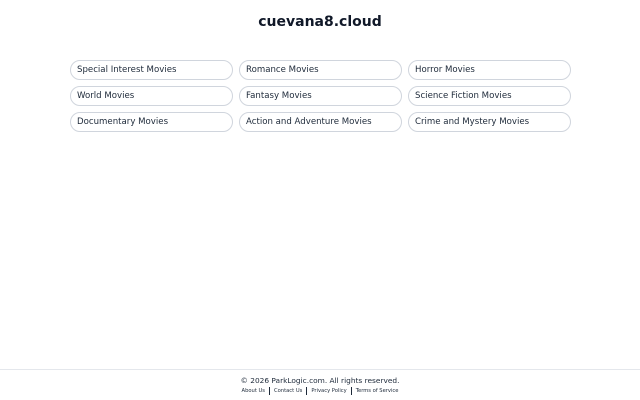  Describe the element at coordinates (489, 96) in the screenshot. I see `category-link-science-fiction: Science Fiction Movies` at that location.